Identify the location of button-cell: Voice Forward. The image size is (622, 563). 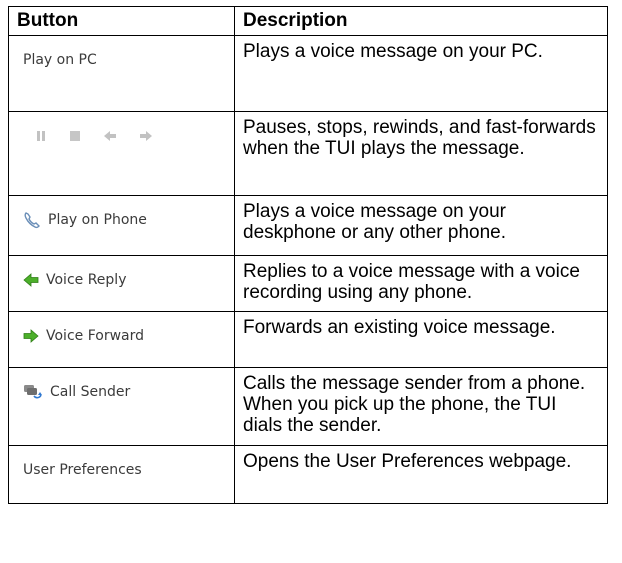
(121, 339).